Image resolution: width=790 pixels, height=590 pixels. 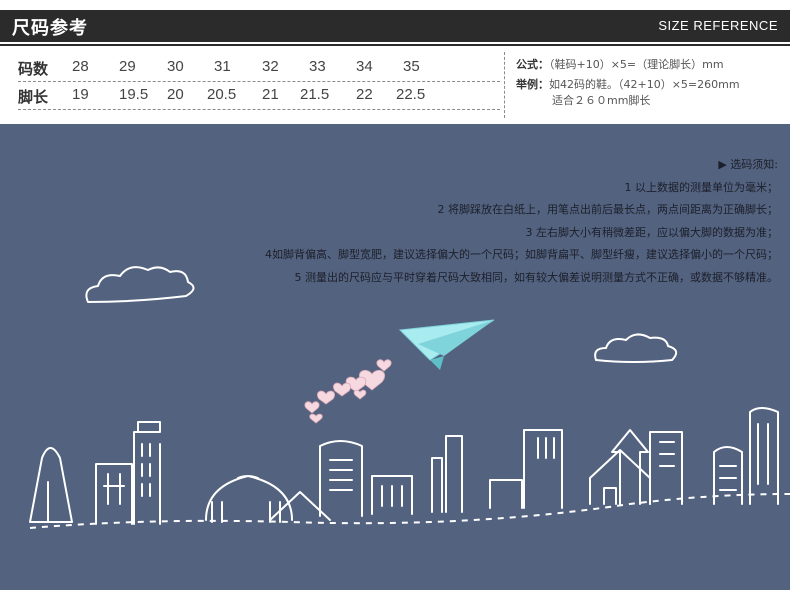 I want to click on example-text: 如42码的鞋。（42+10）×5=260mm, so click(x=644, y=84).